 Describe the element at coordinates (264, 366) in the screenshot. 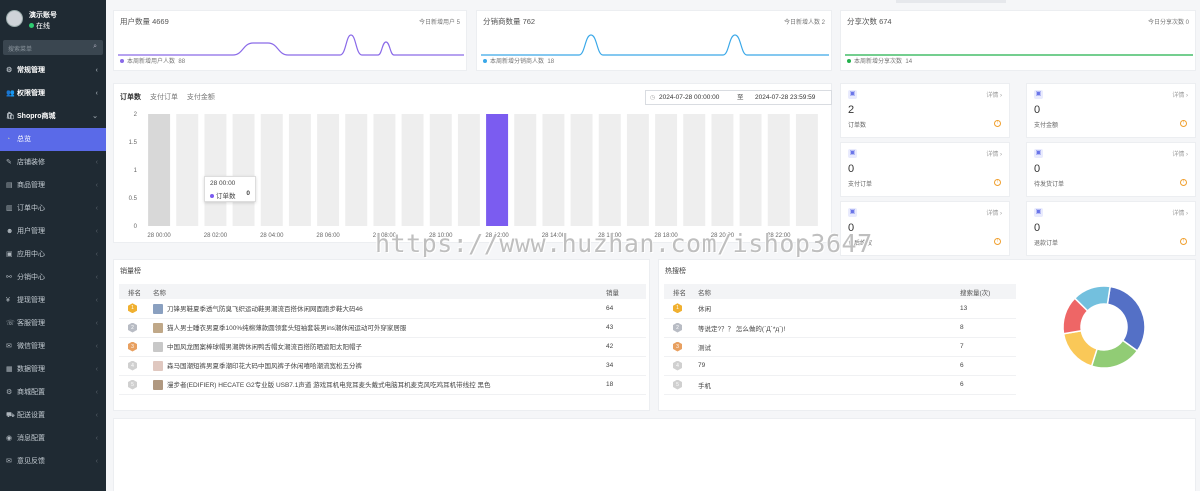

I see `item-name: 森马国潮短裤男夏季潮印花大码中国风裤子休闲嘻哈潮流宽松五分裤` at that location.